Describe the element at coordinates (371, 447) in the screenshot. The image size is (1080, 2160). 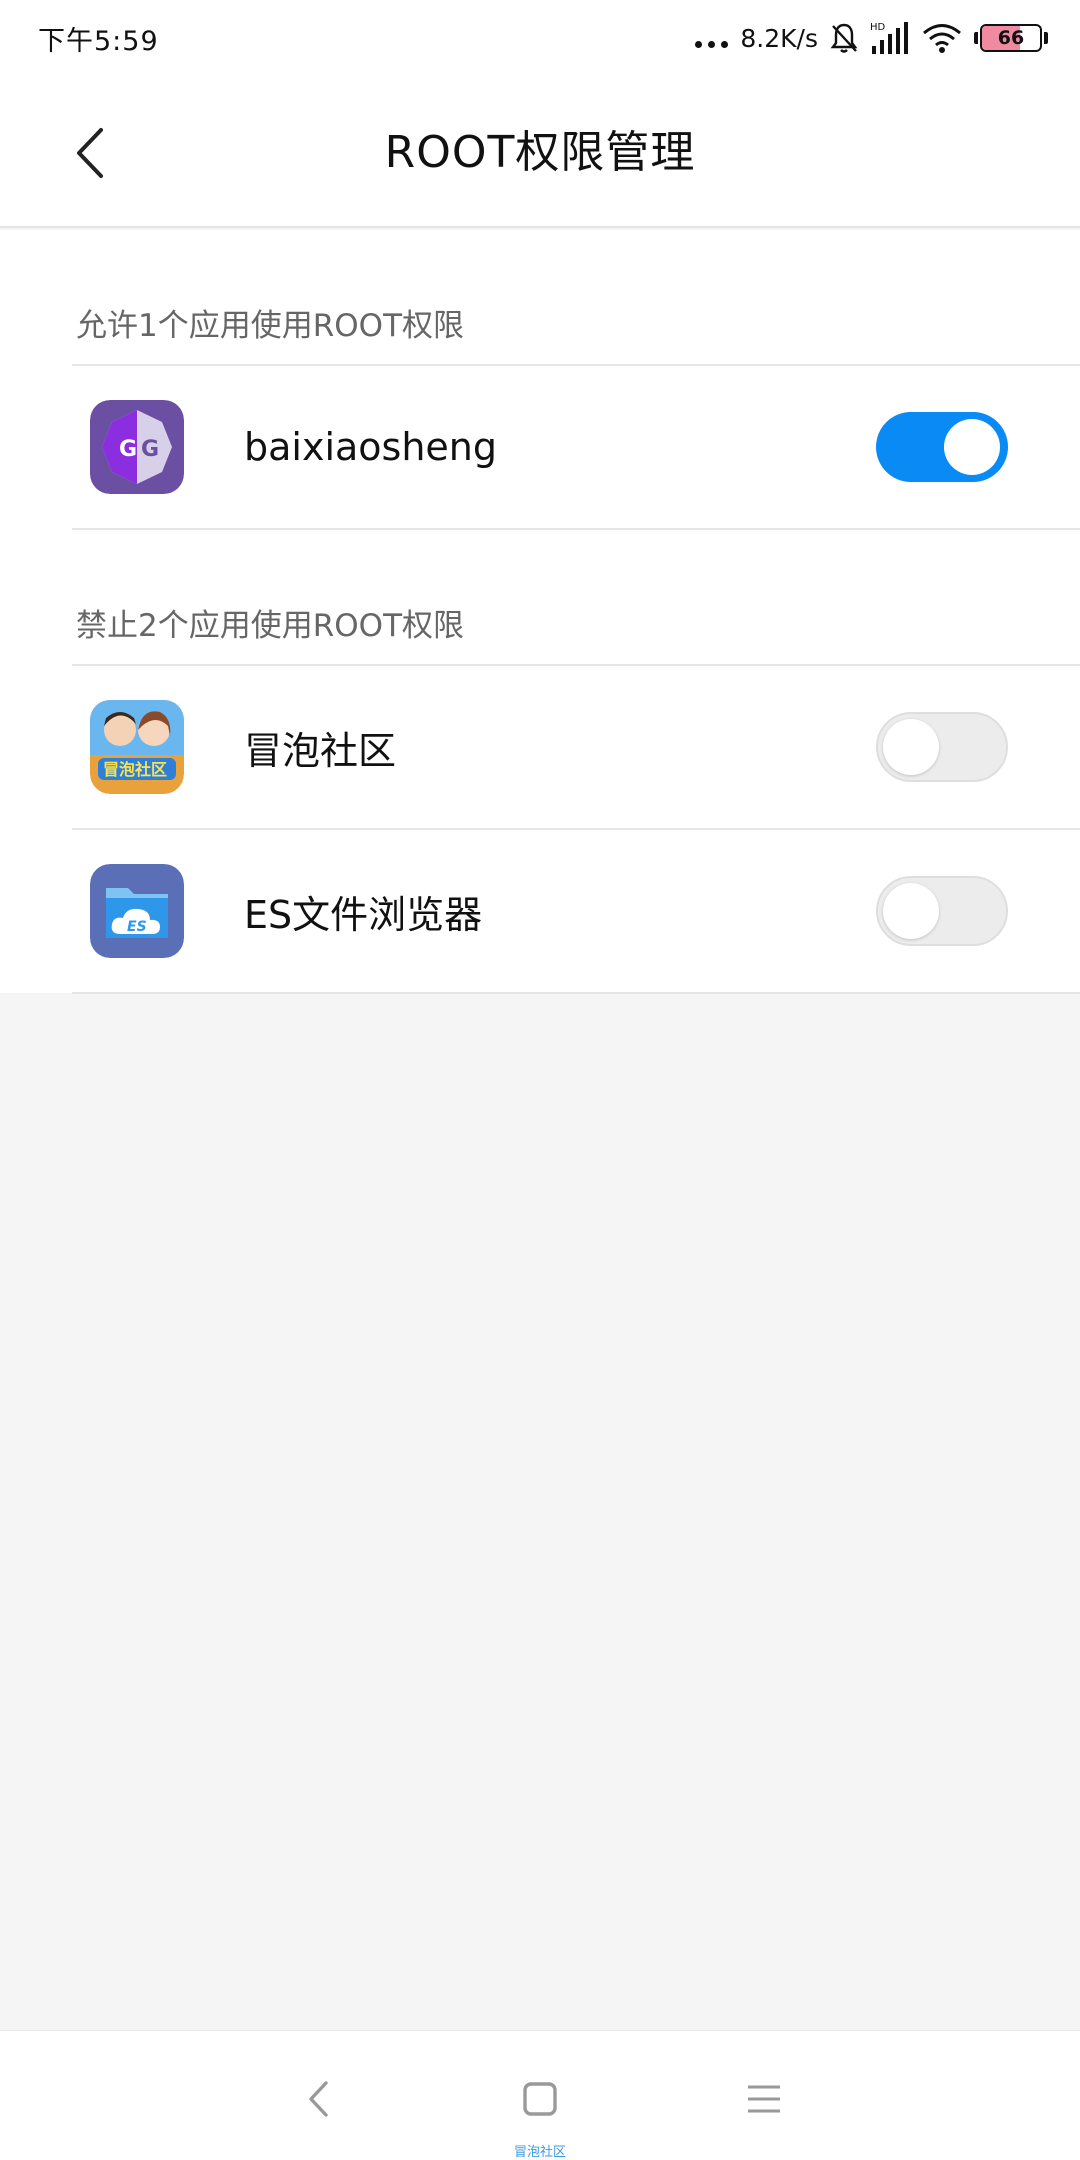
I see `app-name: baixiaosheng` at that location.